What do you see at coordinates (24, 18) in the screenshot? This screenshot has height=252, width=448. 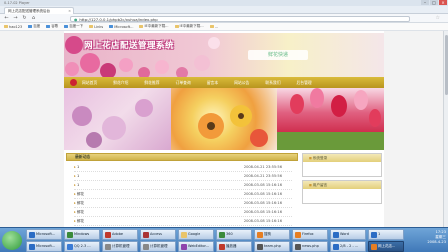 I see `reload-button: ↻` at bounding box center [24, 18].